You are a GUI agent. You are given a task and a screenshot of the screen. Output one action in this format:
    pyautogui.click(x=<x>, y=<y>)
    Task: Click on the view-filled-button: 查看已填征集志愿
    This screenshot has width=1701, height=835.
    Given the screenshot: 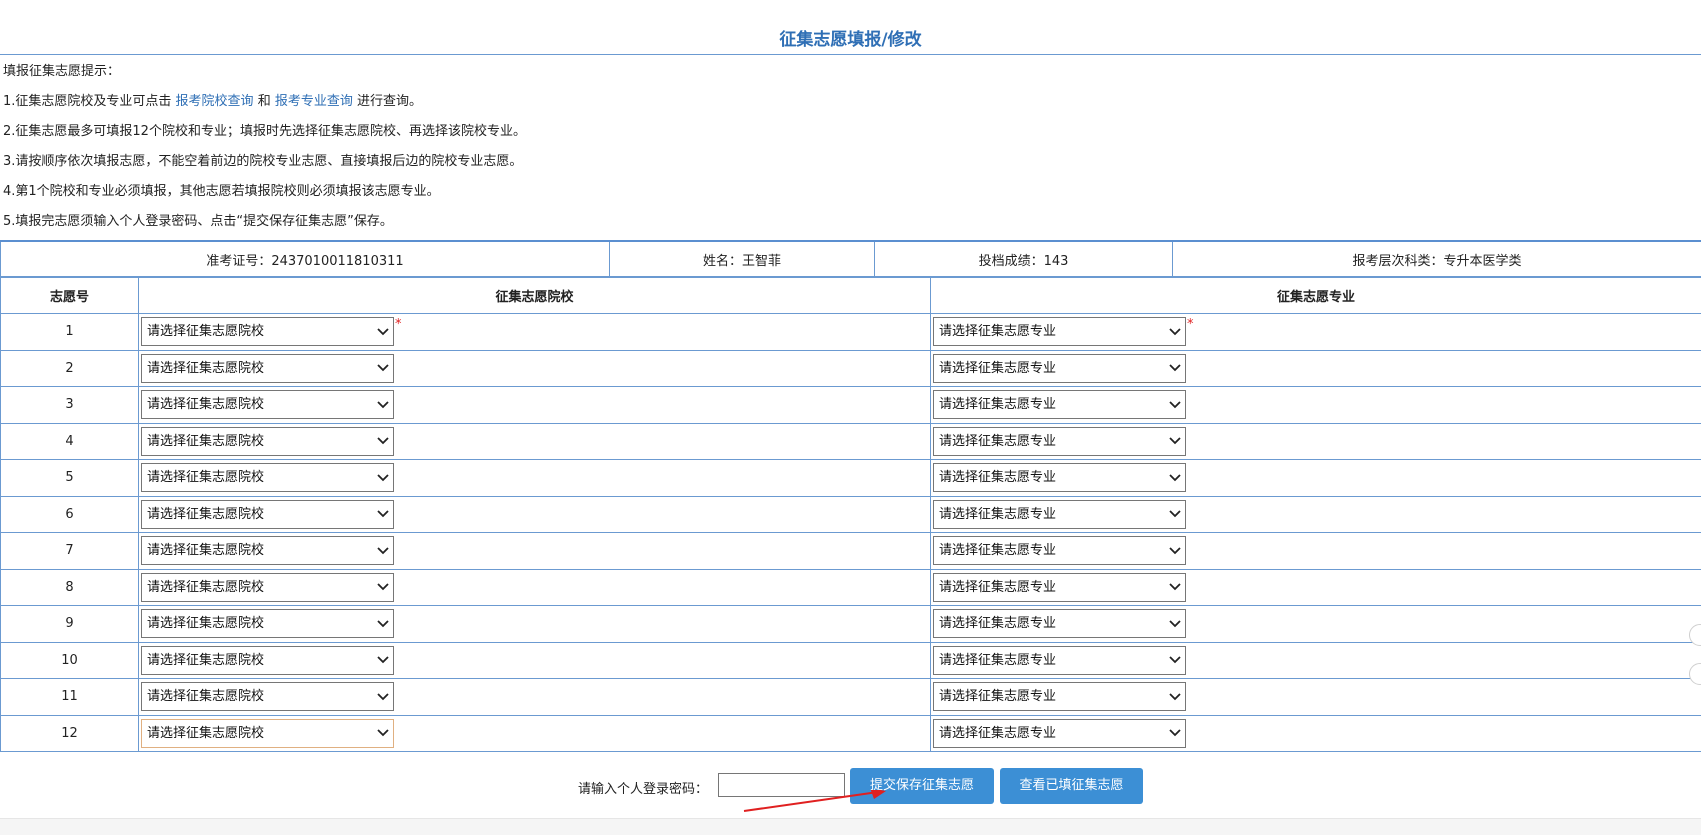 What is the action you would take?
    pyautogui.click(x=1071, y=786)
    